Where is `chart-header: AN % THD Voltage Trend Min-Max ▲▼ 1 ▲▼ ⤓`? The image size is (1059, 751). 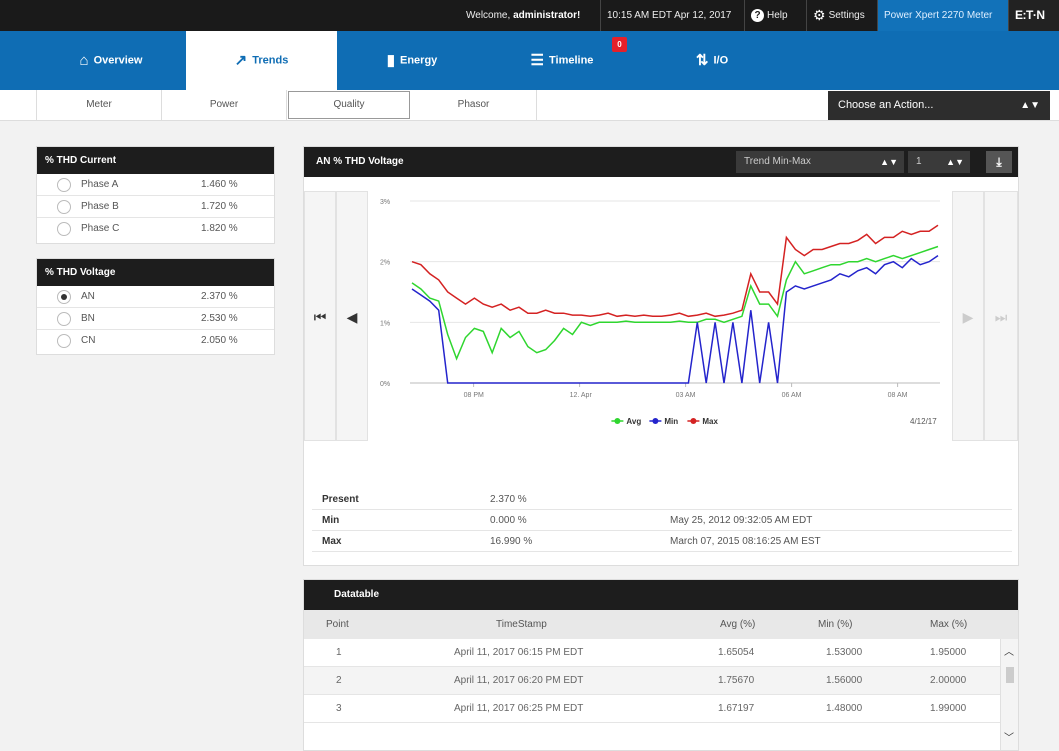
chart-header: AN % THD Voltage Trend Min-Max ▲▼ 1 ▲▼ ⤓ is located at coordinates (661, 162).